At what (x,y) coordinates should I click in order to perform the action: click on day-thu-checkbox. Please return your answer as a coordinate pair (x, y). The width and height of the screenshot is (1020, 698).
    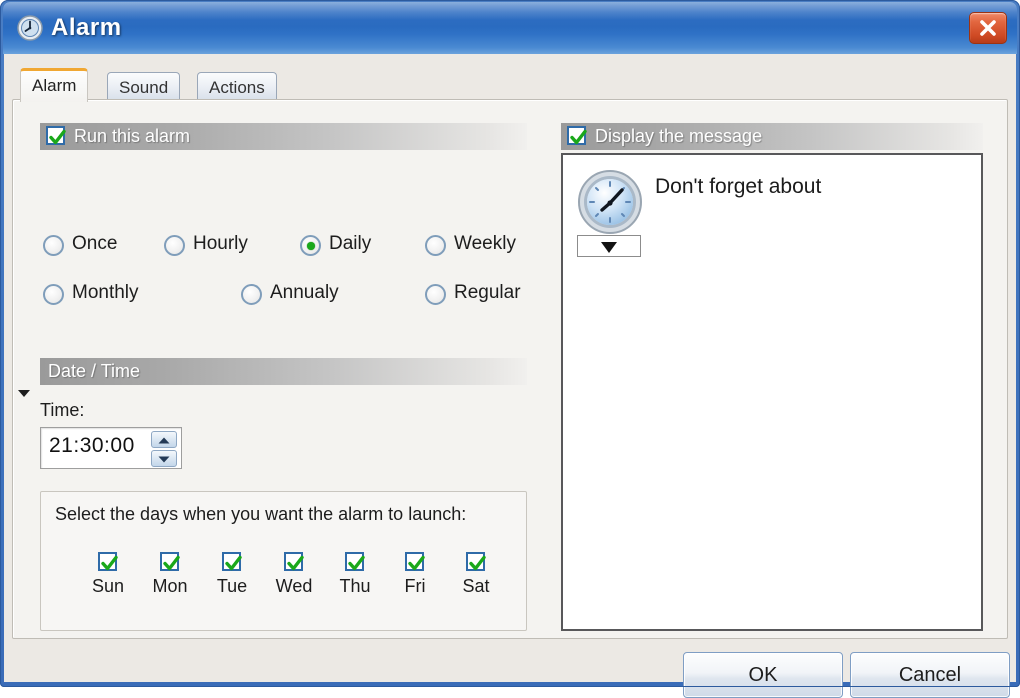
    Looking at the image, I should click on (355, 561).